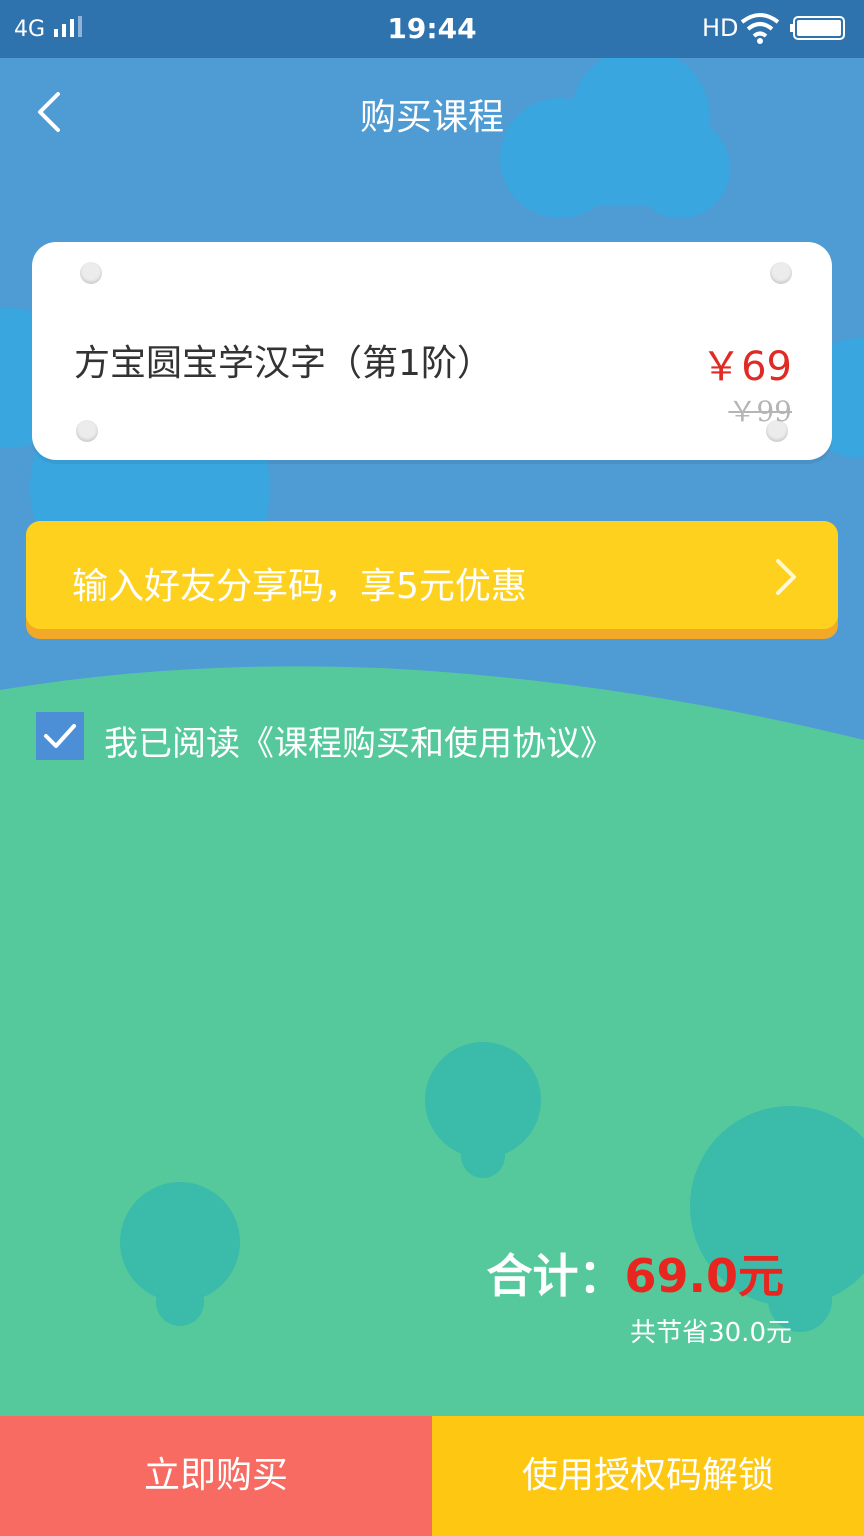 The height and width of the screenshot is (1536, 864). What do you see at coordinates (817, 28) in the screenshot?
I see `battery-icon` at bounding box center [817, 28].